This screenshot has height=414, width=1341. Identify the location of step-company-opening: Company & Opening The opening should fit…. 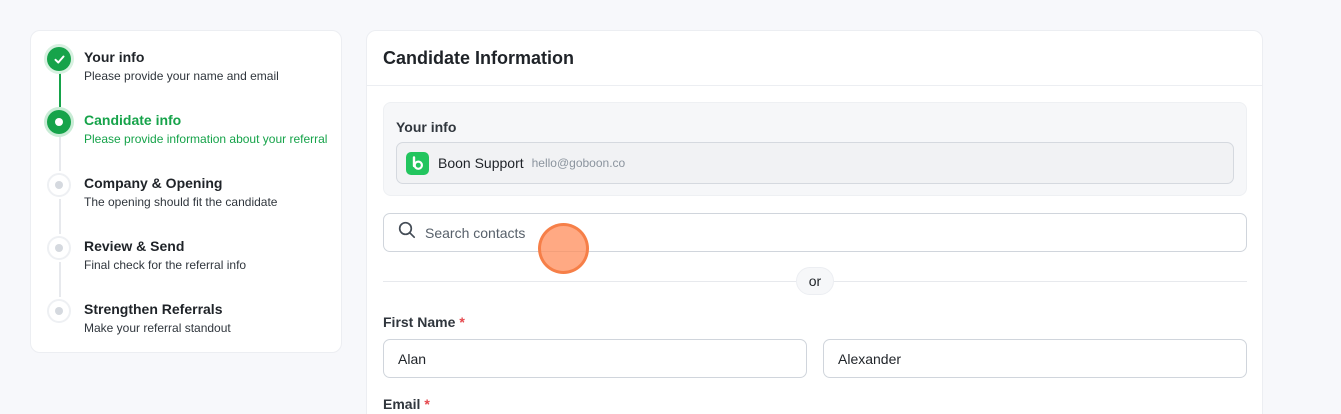
(186, 183).